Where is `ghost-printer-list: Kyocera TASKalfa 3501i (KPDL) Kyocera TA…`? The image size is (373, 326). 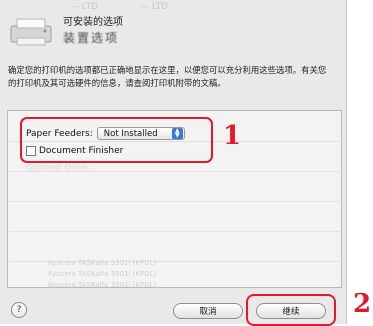 ghost-printer-list: Kyocera TASKalfa 3501i (KPDL) Kyocera TA… is located at coordinates (102, 274).